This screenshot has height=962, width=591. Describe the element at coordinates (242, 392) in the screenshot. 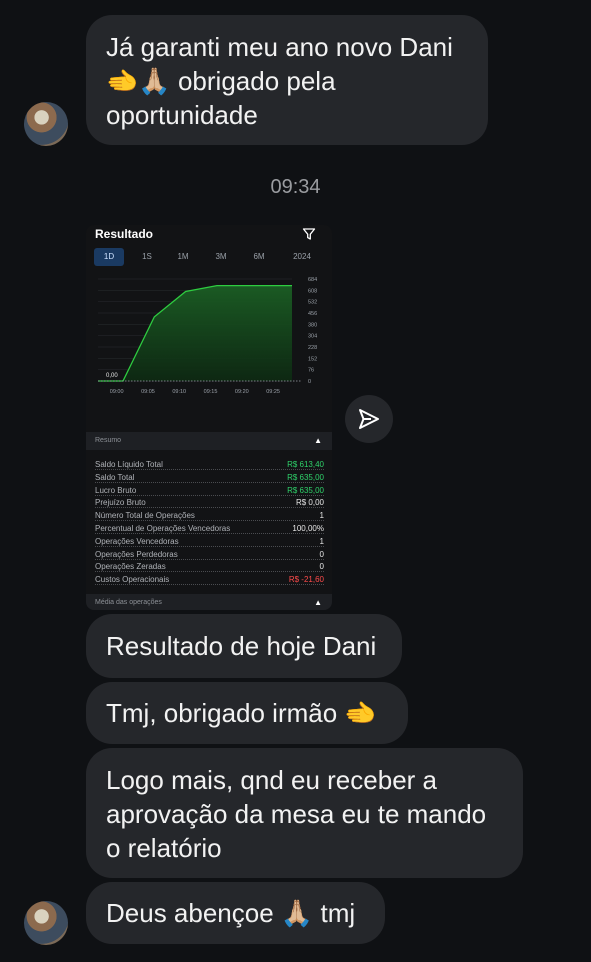

I see `x-tick-label: 09:20` at that location.